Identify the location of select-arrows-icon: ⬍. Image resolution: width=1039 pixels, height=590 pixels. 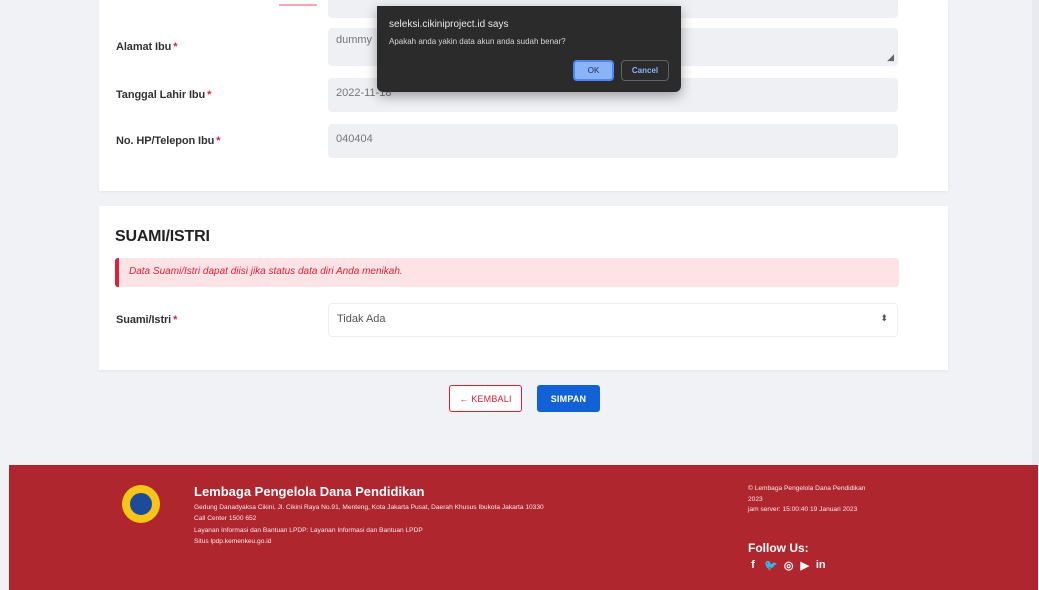
(884, 318).